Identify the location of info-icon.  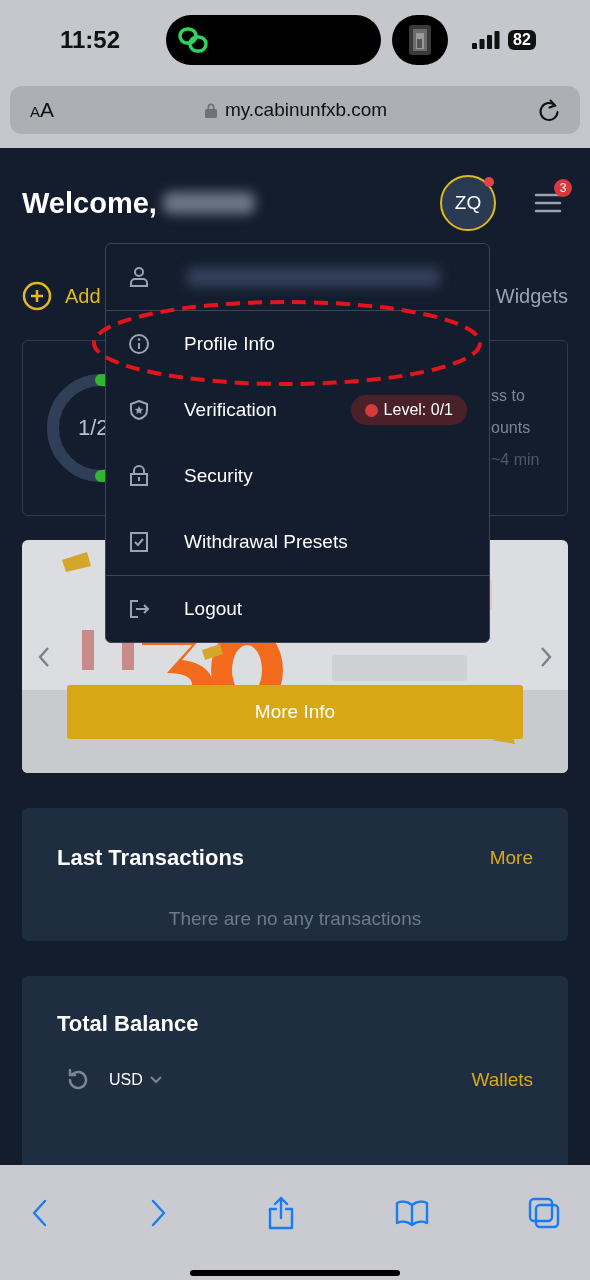
(139, 344).